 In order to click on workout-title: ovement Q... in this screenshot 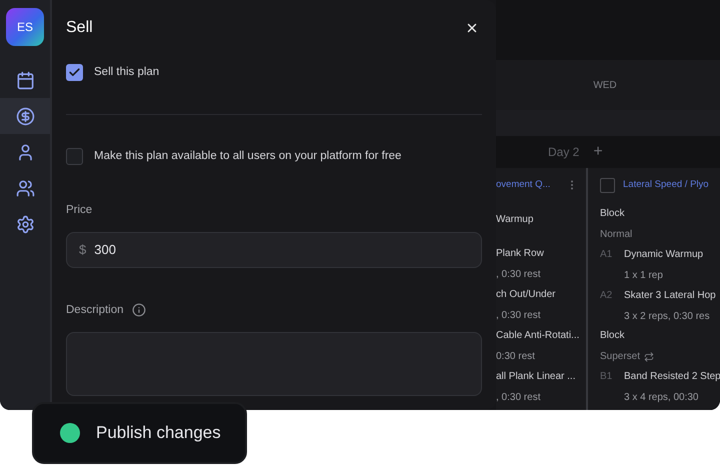, I will do `click(523, 185)`.